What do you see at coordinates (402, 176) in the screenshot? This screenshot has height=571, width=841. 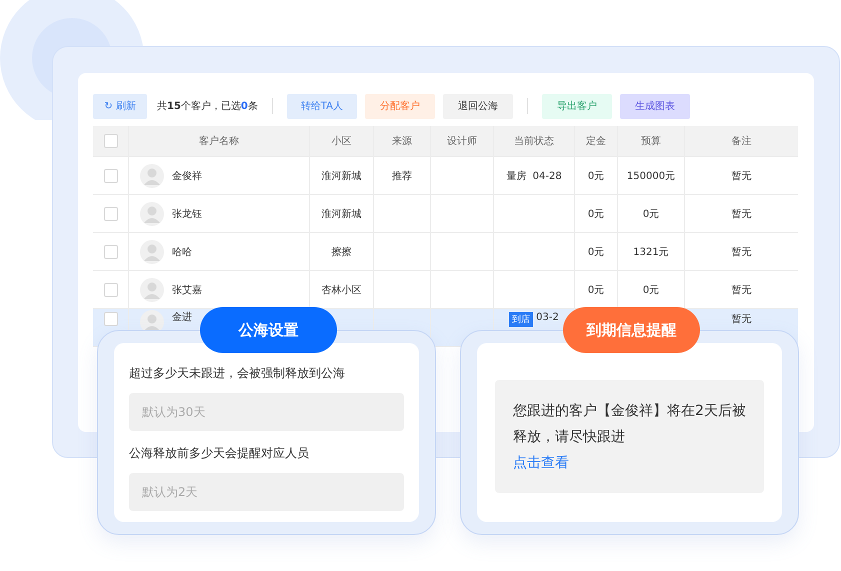 I see `table-cell-text: 推荐` at bounding box center [402, 176].